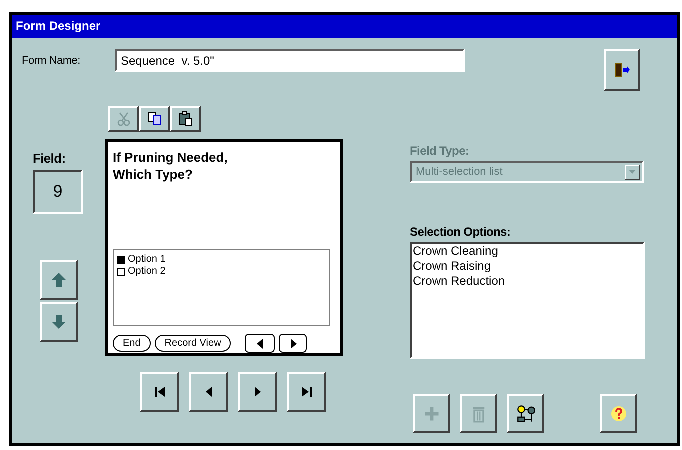 This screenshot has height=450, width=682. What do you see at coordinates (461, 232) in the screenshot?
I see `selection-options-label: Selection Options:` at bounding box center [461, 232].